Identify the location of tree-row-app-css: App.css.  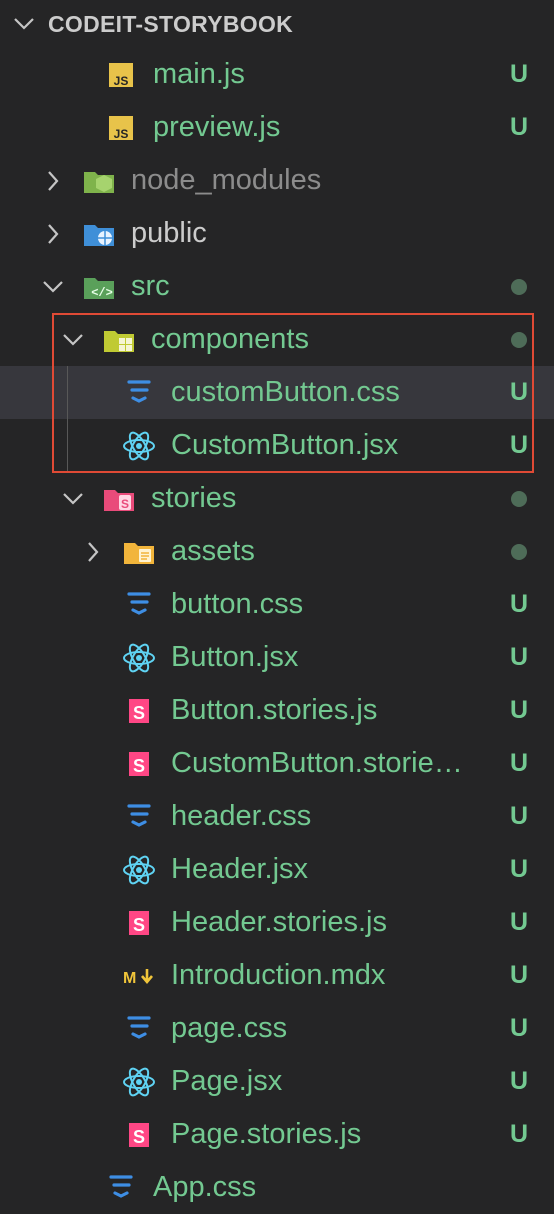
(277, 1187).